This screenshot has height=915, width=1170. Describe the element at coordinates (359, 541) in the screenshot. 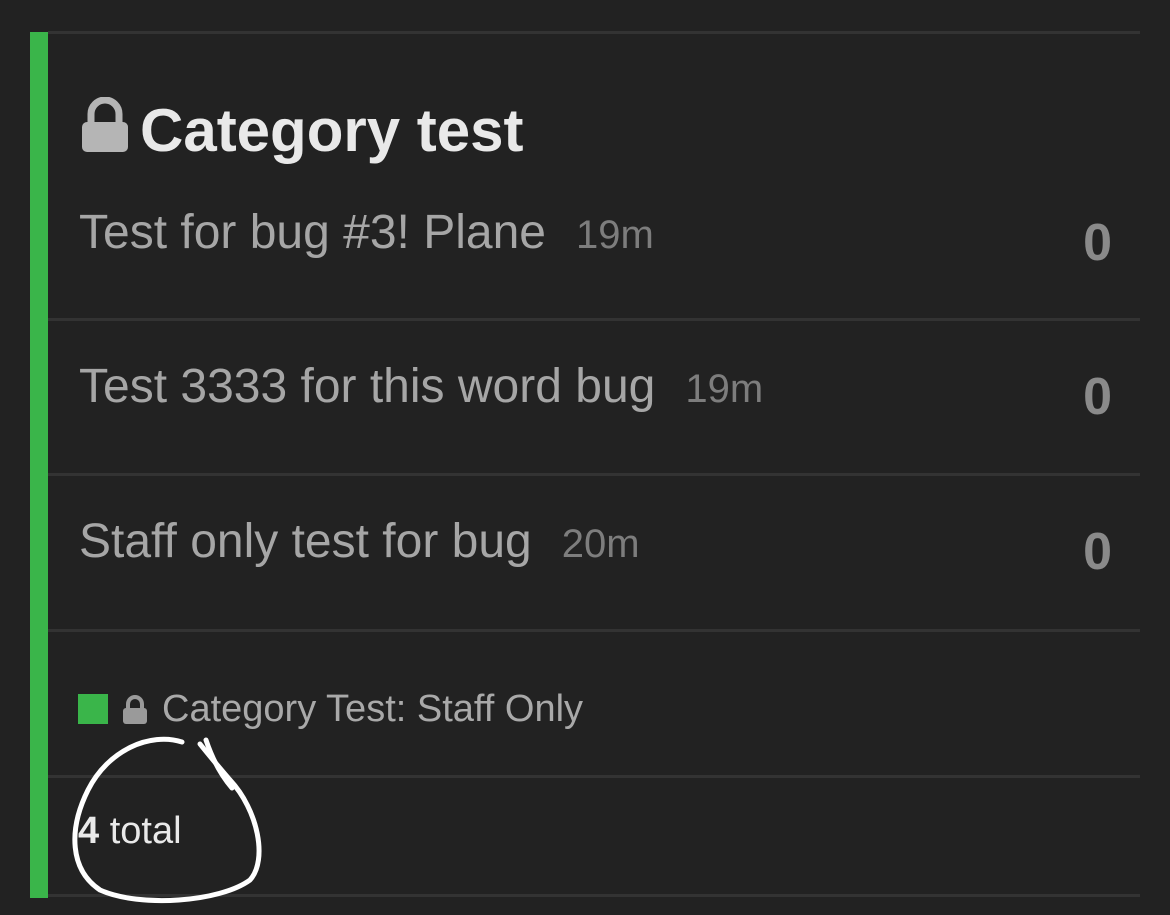

I see `topic-title: Staff only test for bug 20m` at that location.